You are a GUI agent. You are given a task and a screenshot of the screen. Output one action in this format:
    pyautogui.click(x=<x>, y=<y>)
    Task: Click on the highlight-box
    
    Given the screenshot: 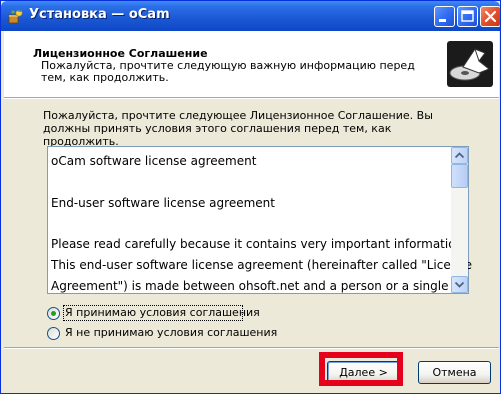 What is the action you would take?
    pyautogui.click(x=361, y=369)
    